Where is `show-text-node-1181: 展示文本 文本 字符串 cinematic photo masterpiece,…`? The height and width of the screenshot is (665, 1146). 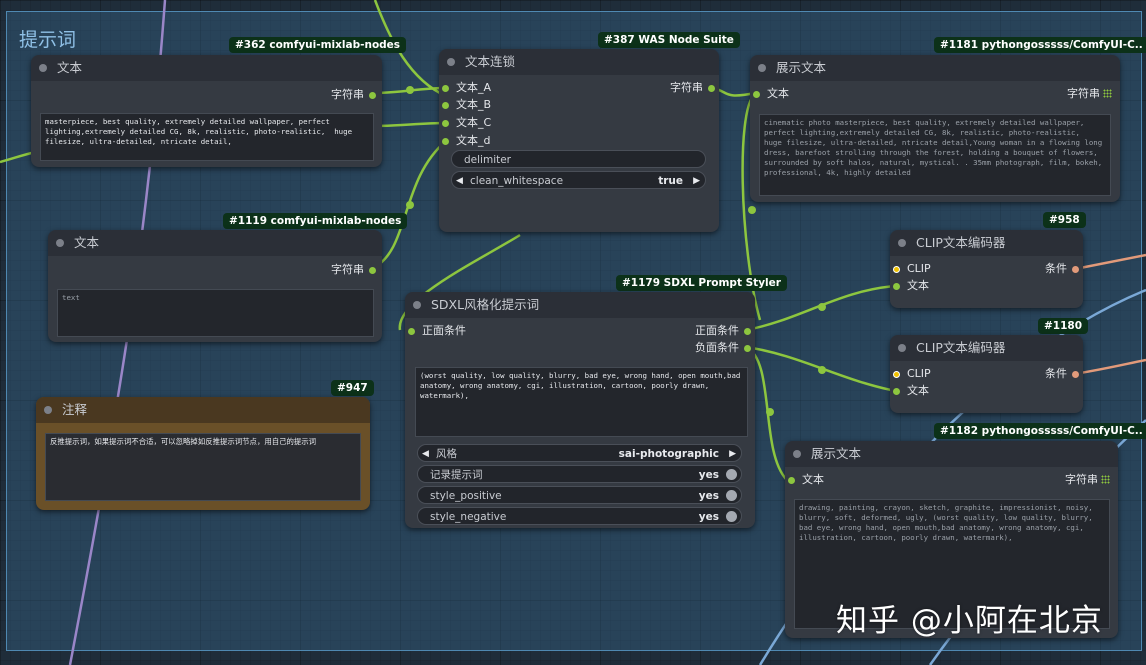 show-text-node-1181: 展示文本 文本 字符串 cinematic photo masterpiece,… is located at coordinates (935, 128).